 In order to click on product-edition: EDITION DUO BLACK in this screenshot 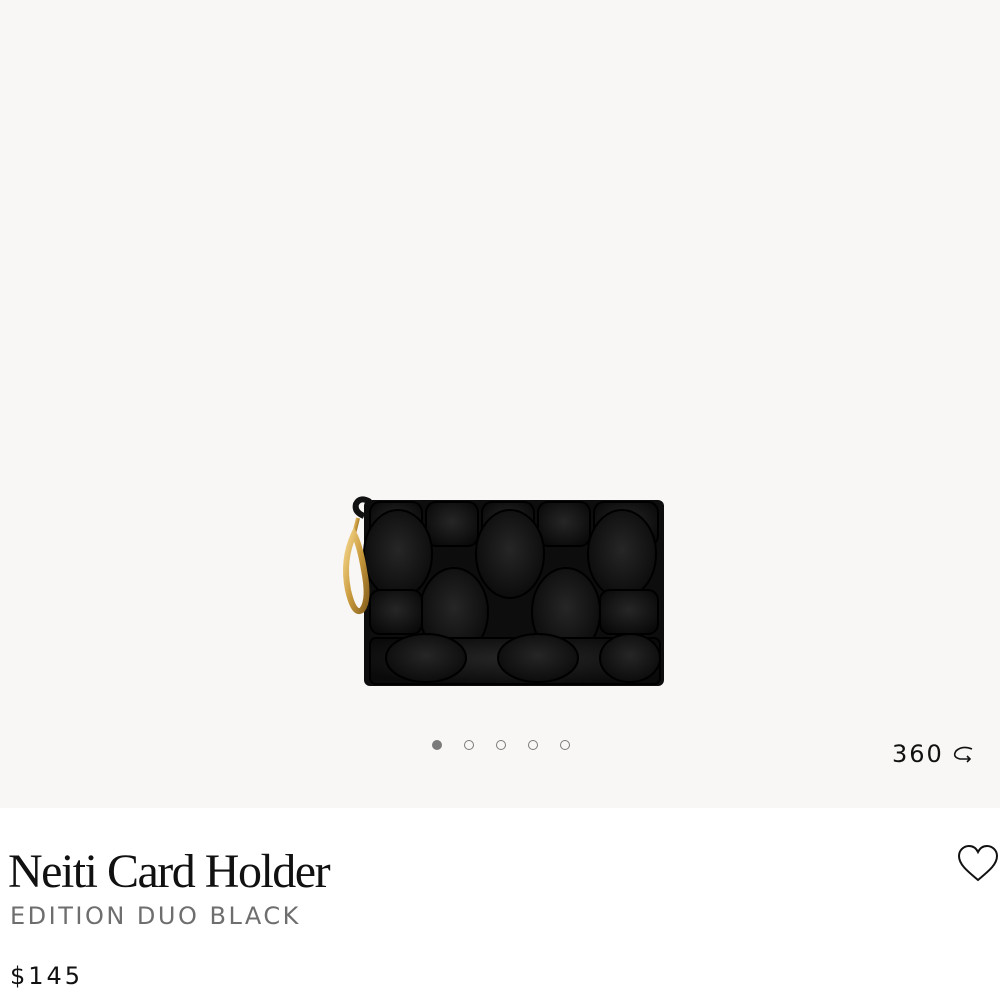, I will do `click(155, 916)`.